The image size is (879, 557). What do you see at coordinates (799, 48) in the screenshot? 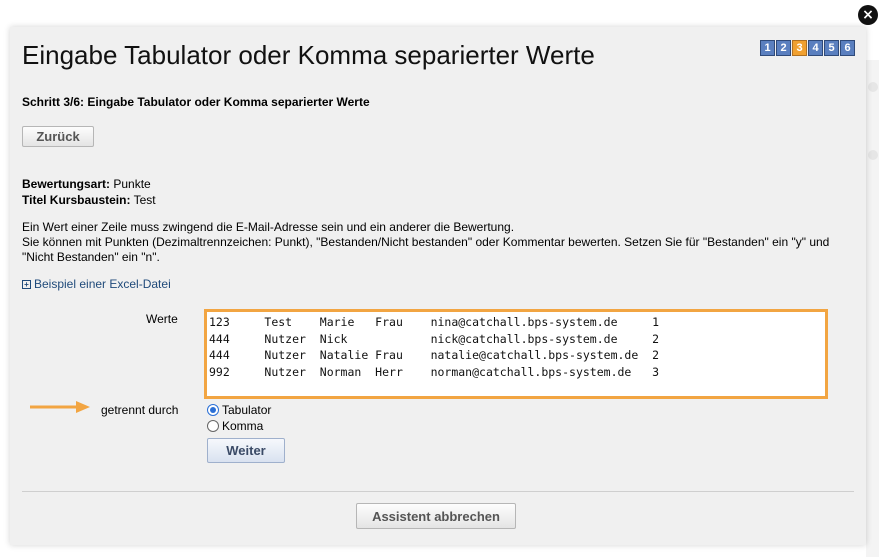
I see `step-3-active: 3` at bounding box center [799, 48].